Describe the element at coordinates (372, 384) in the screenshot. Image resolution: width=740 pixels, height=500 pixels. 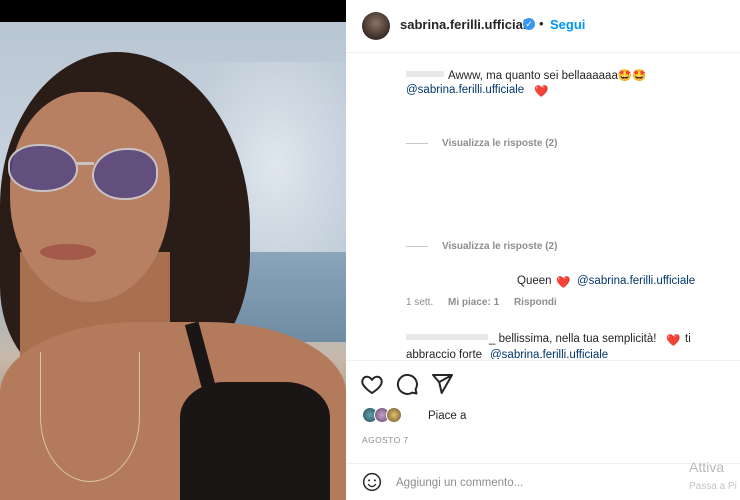
I see `heart-outline-icon` at that location.